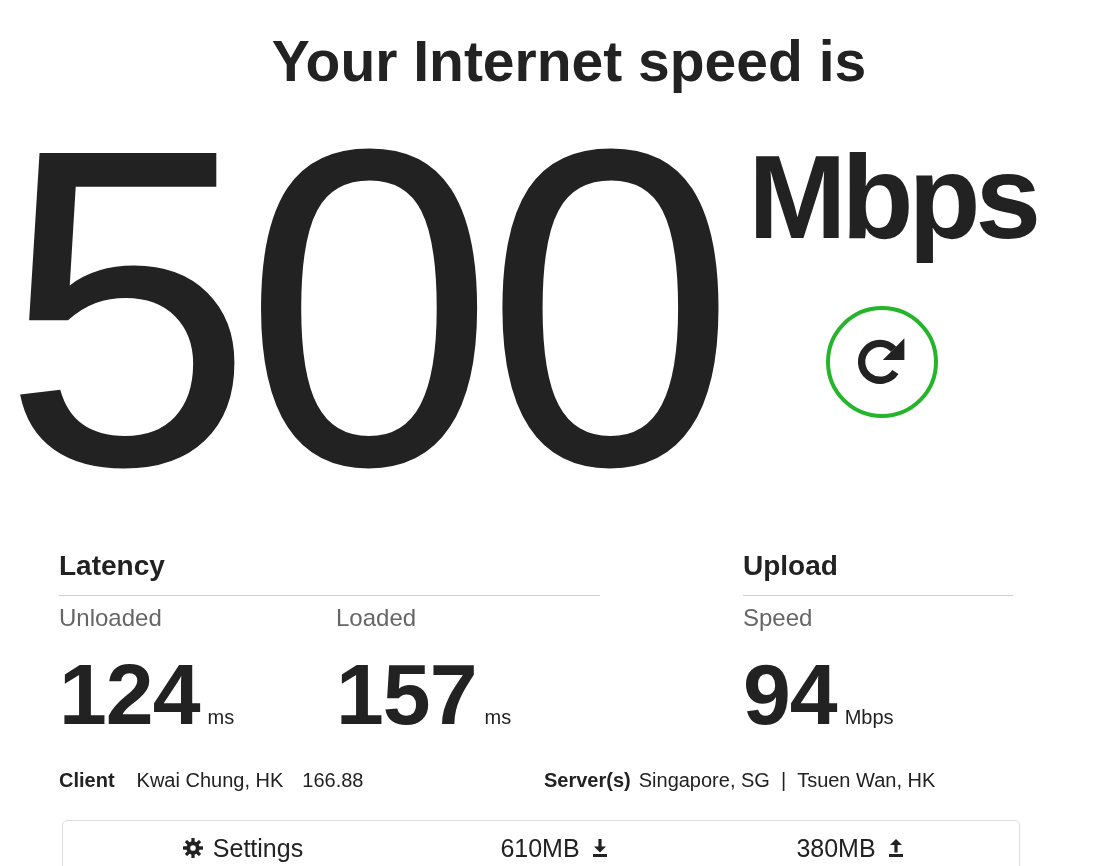 This screenshot has width=1094, height=866. Describe the element at coordinates (869, 718) in the screenshot. I see `metric-unit: Mbps` at that location.